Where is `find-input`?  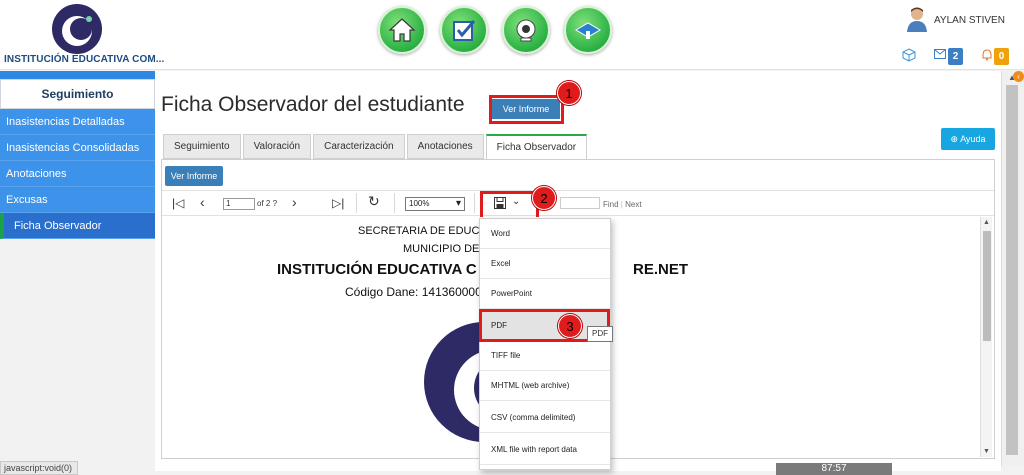
find-input is located at coordinates (580, 203).